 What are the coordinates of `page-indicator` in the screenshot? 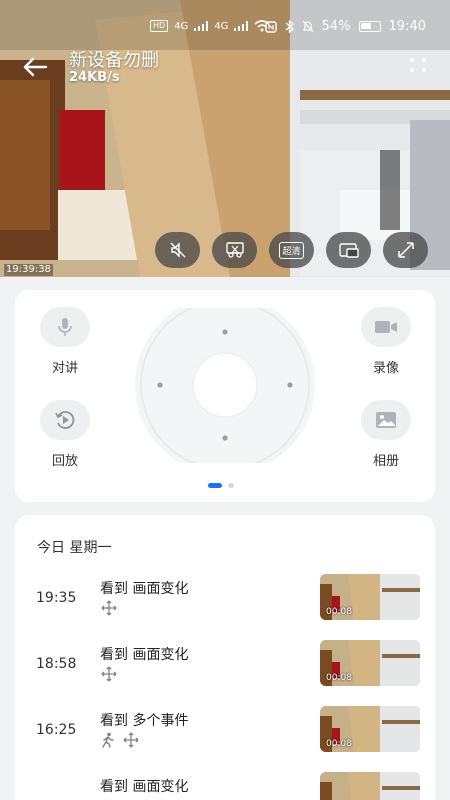 It's located at (221, 485).